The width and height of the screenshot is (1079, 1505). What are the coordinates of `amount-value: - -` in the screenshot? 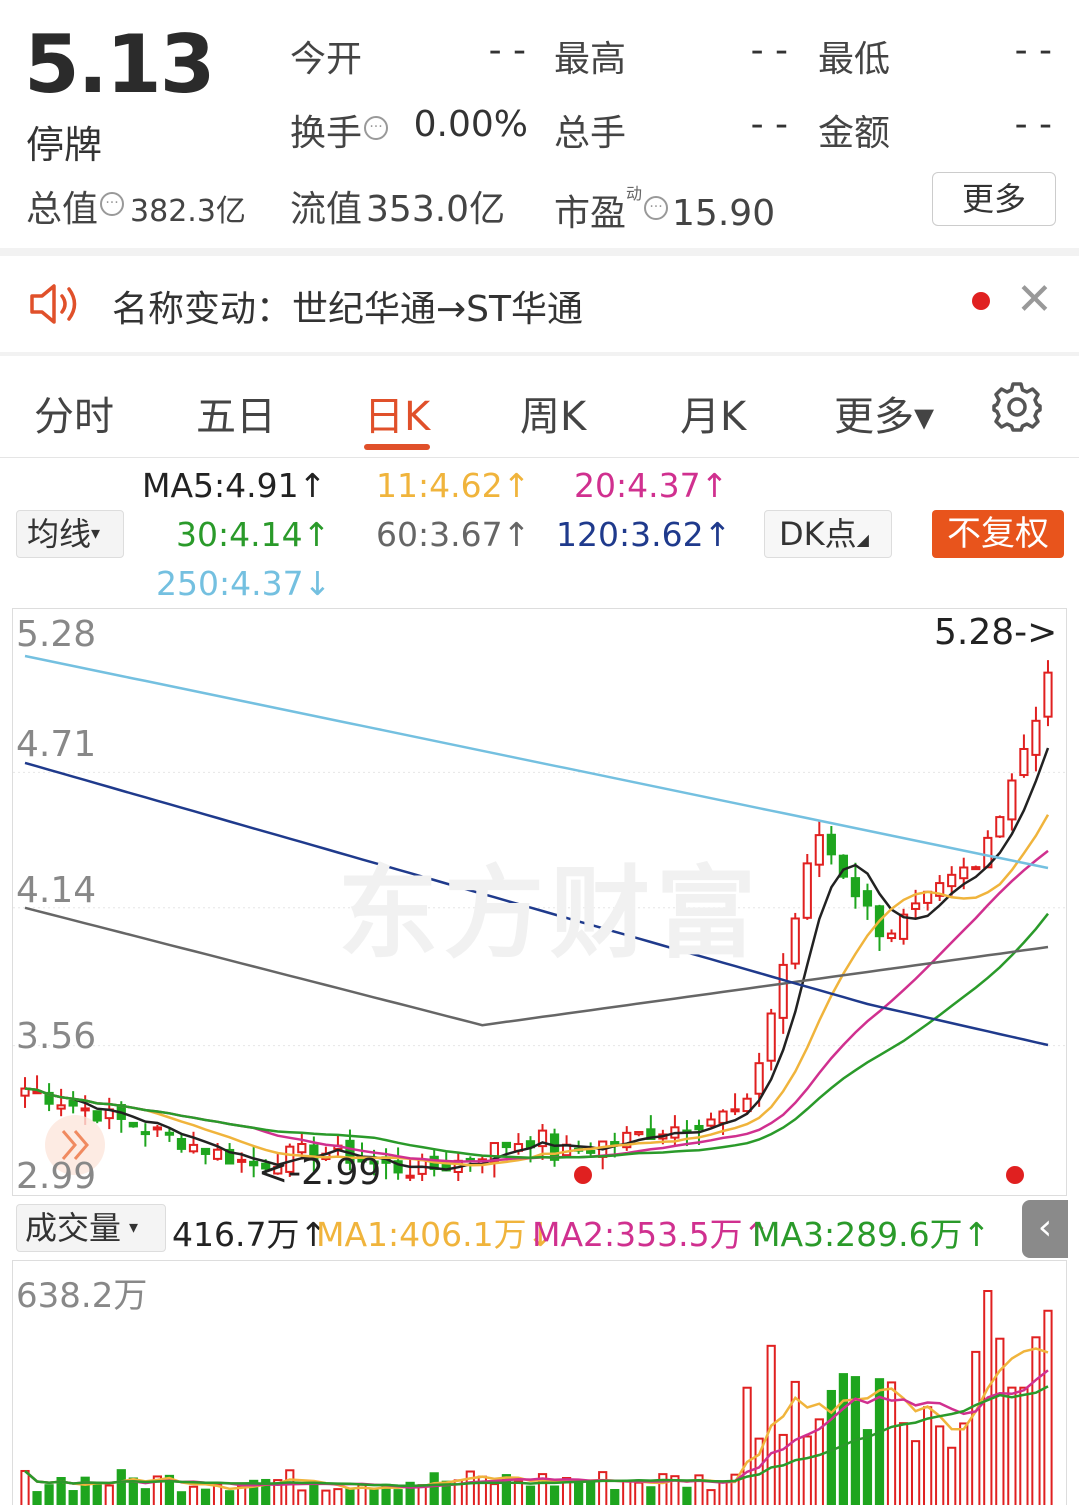 It's located at (1033, 124).